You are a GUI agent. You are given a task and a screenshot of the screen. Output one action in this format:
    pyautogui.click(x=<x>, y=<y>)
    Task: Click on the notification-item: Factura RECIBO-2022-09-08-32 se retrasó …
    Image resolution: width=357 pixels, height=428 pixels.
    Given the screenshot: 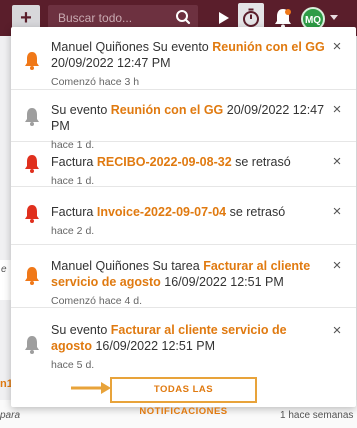 What is the action you would take?
    pyautogui.click(x=183, y=164)
    